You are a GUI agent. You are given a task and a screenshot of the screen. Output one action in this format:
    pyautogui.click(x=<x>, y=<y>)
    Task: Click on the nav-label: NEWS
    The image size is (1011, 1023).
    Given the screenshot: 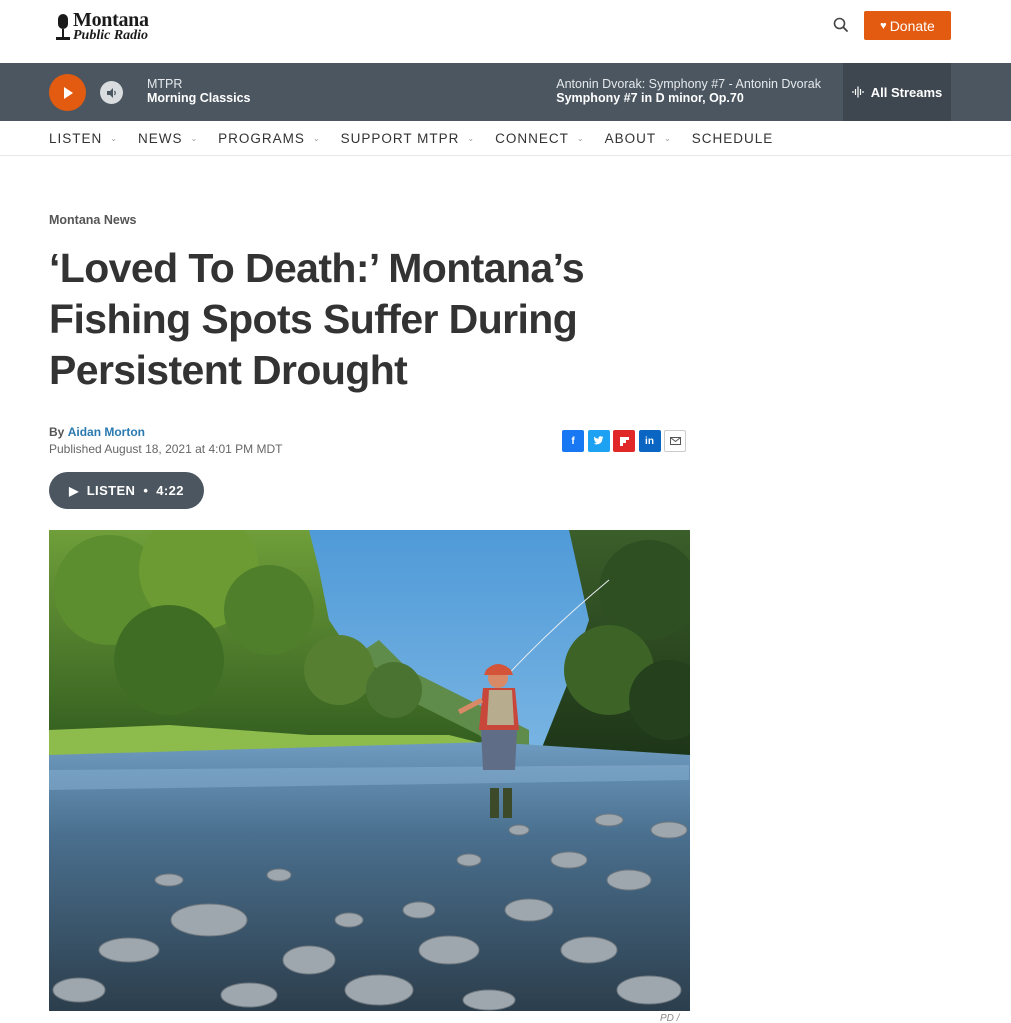 What is the action you would take?
    pyautogui.click(x=160, y=138)
    